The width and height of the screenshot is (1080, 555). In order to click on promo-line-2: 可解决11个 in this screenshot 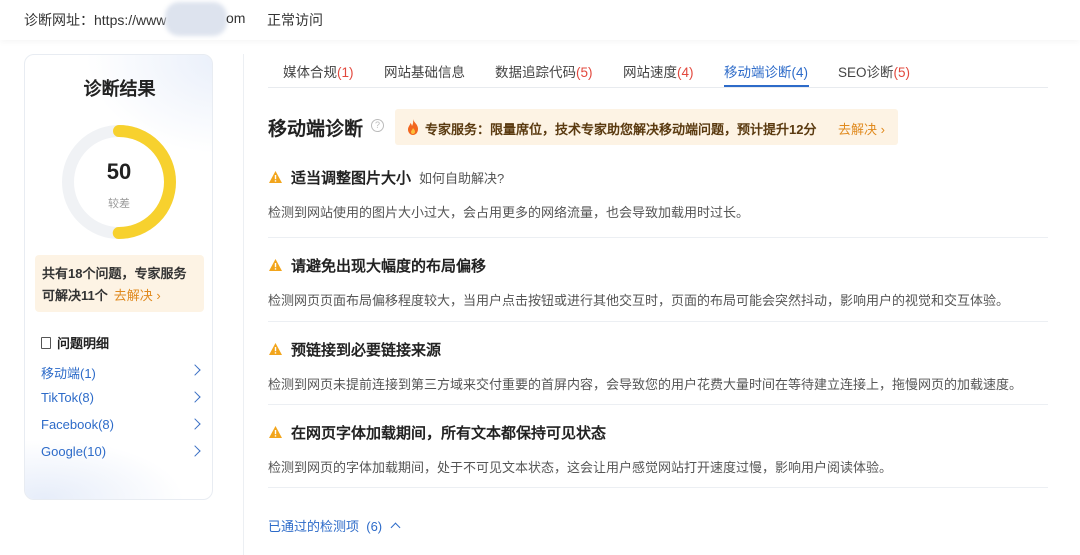, I will do `click(75, 295)`.